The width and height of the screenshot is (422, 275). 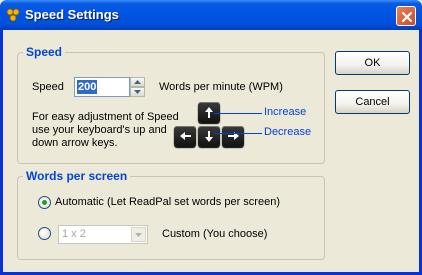 I want to click on radio-selected-dot, so click(x=44, y=202).